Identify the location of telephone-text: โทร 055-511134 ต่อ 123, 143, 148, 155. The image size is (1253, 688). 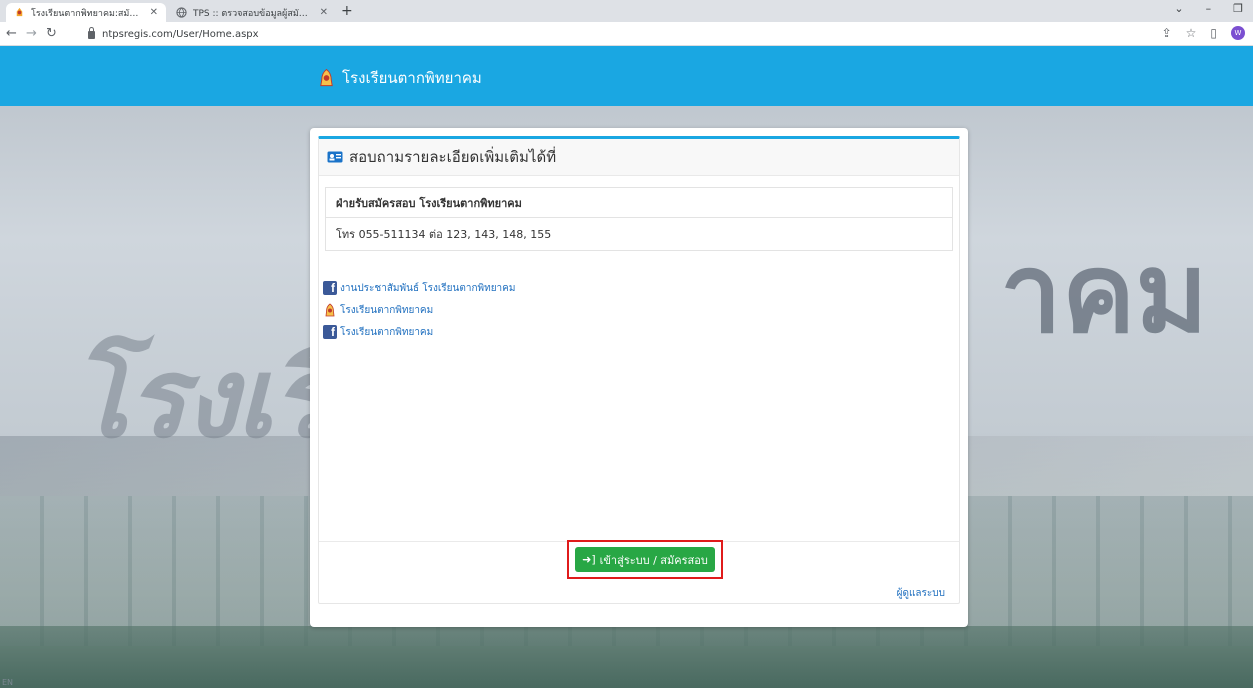
(444, 234).